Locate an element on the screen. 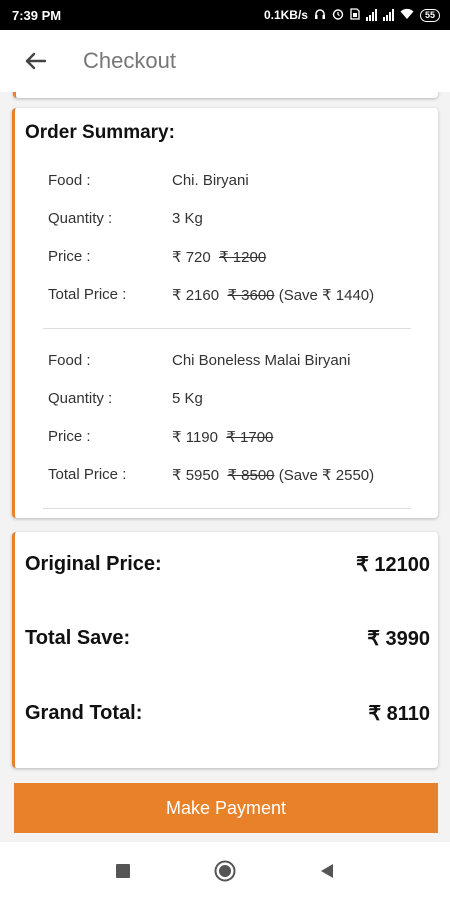 Image resolution: width=450 pixels, height=900 pixels. price-row: Price : ₹ 1190 ₹ 1700 is located at coordinates (226, 440).